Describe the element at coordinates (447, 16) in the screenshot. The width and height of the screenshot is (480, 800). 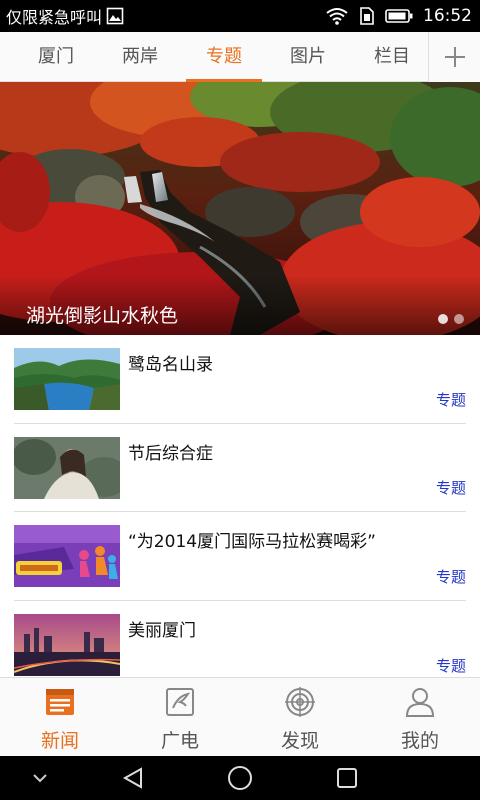
I see `clock: 16:52` at that location.